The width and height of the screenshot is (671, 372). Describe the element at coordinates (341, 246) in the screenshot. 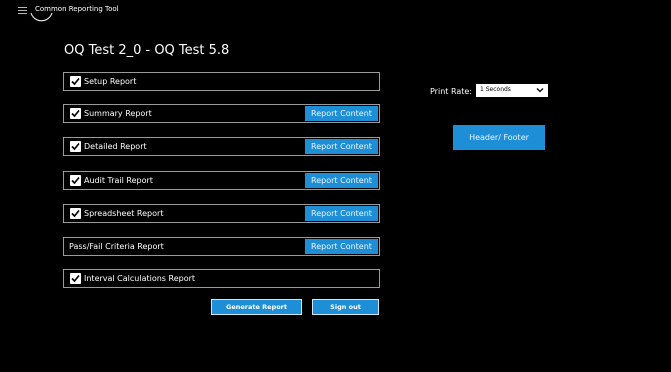

I see `report-content-button-pass-fail: Report Content` at that location.